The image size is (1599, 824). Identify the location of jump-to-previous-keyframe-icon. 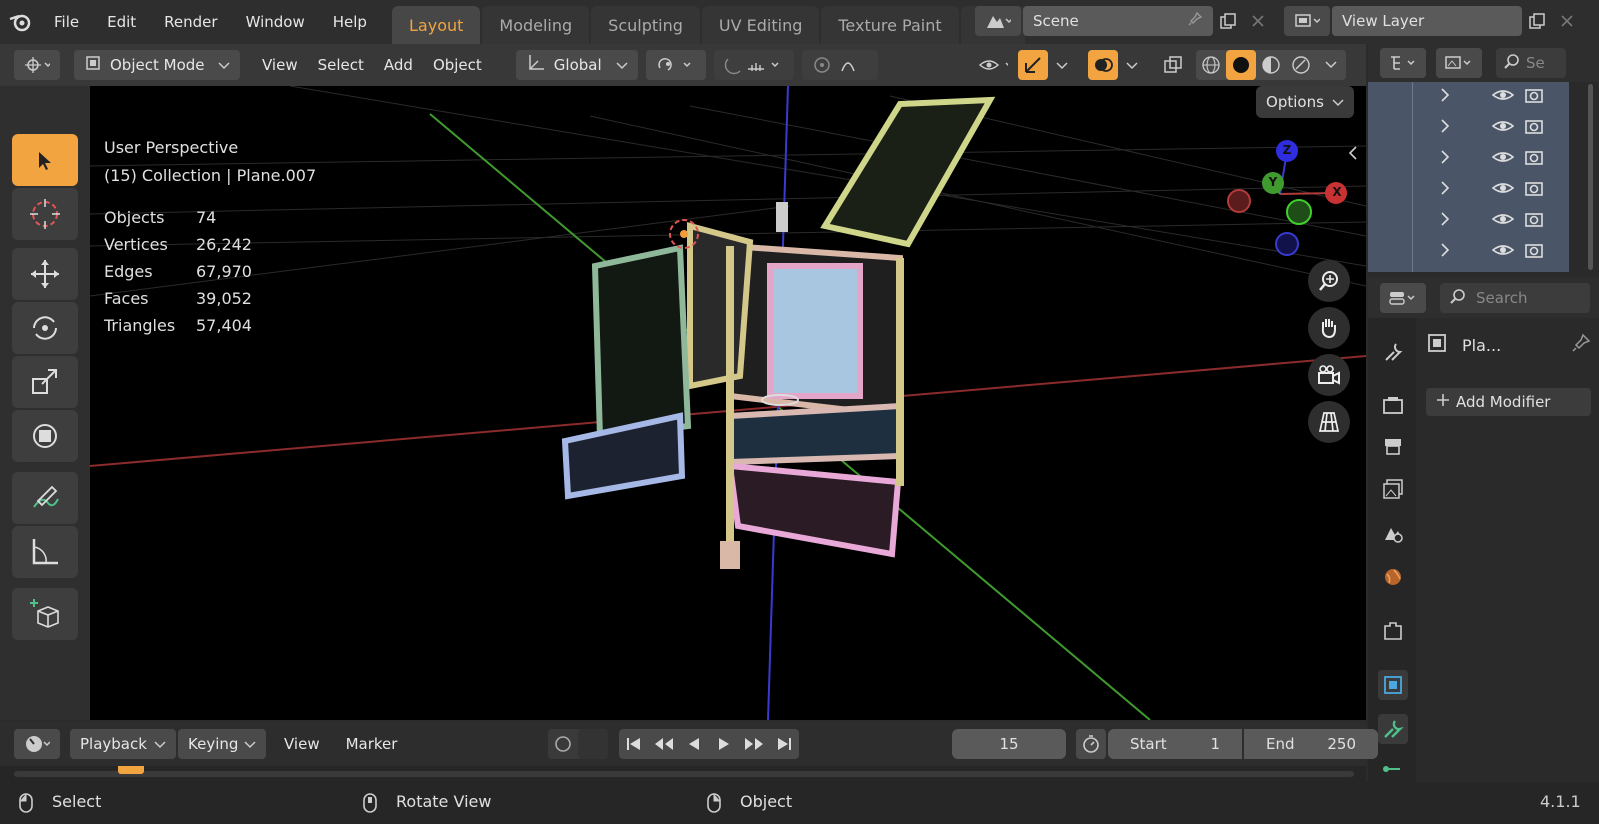
(664, 744).